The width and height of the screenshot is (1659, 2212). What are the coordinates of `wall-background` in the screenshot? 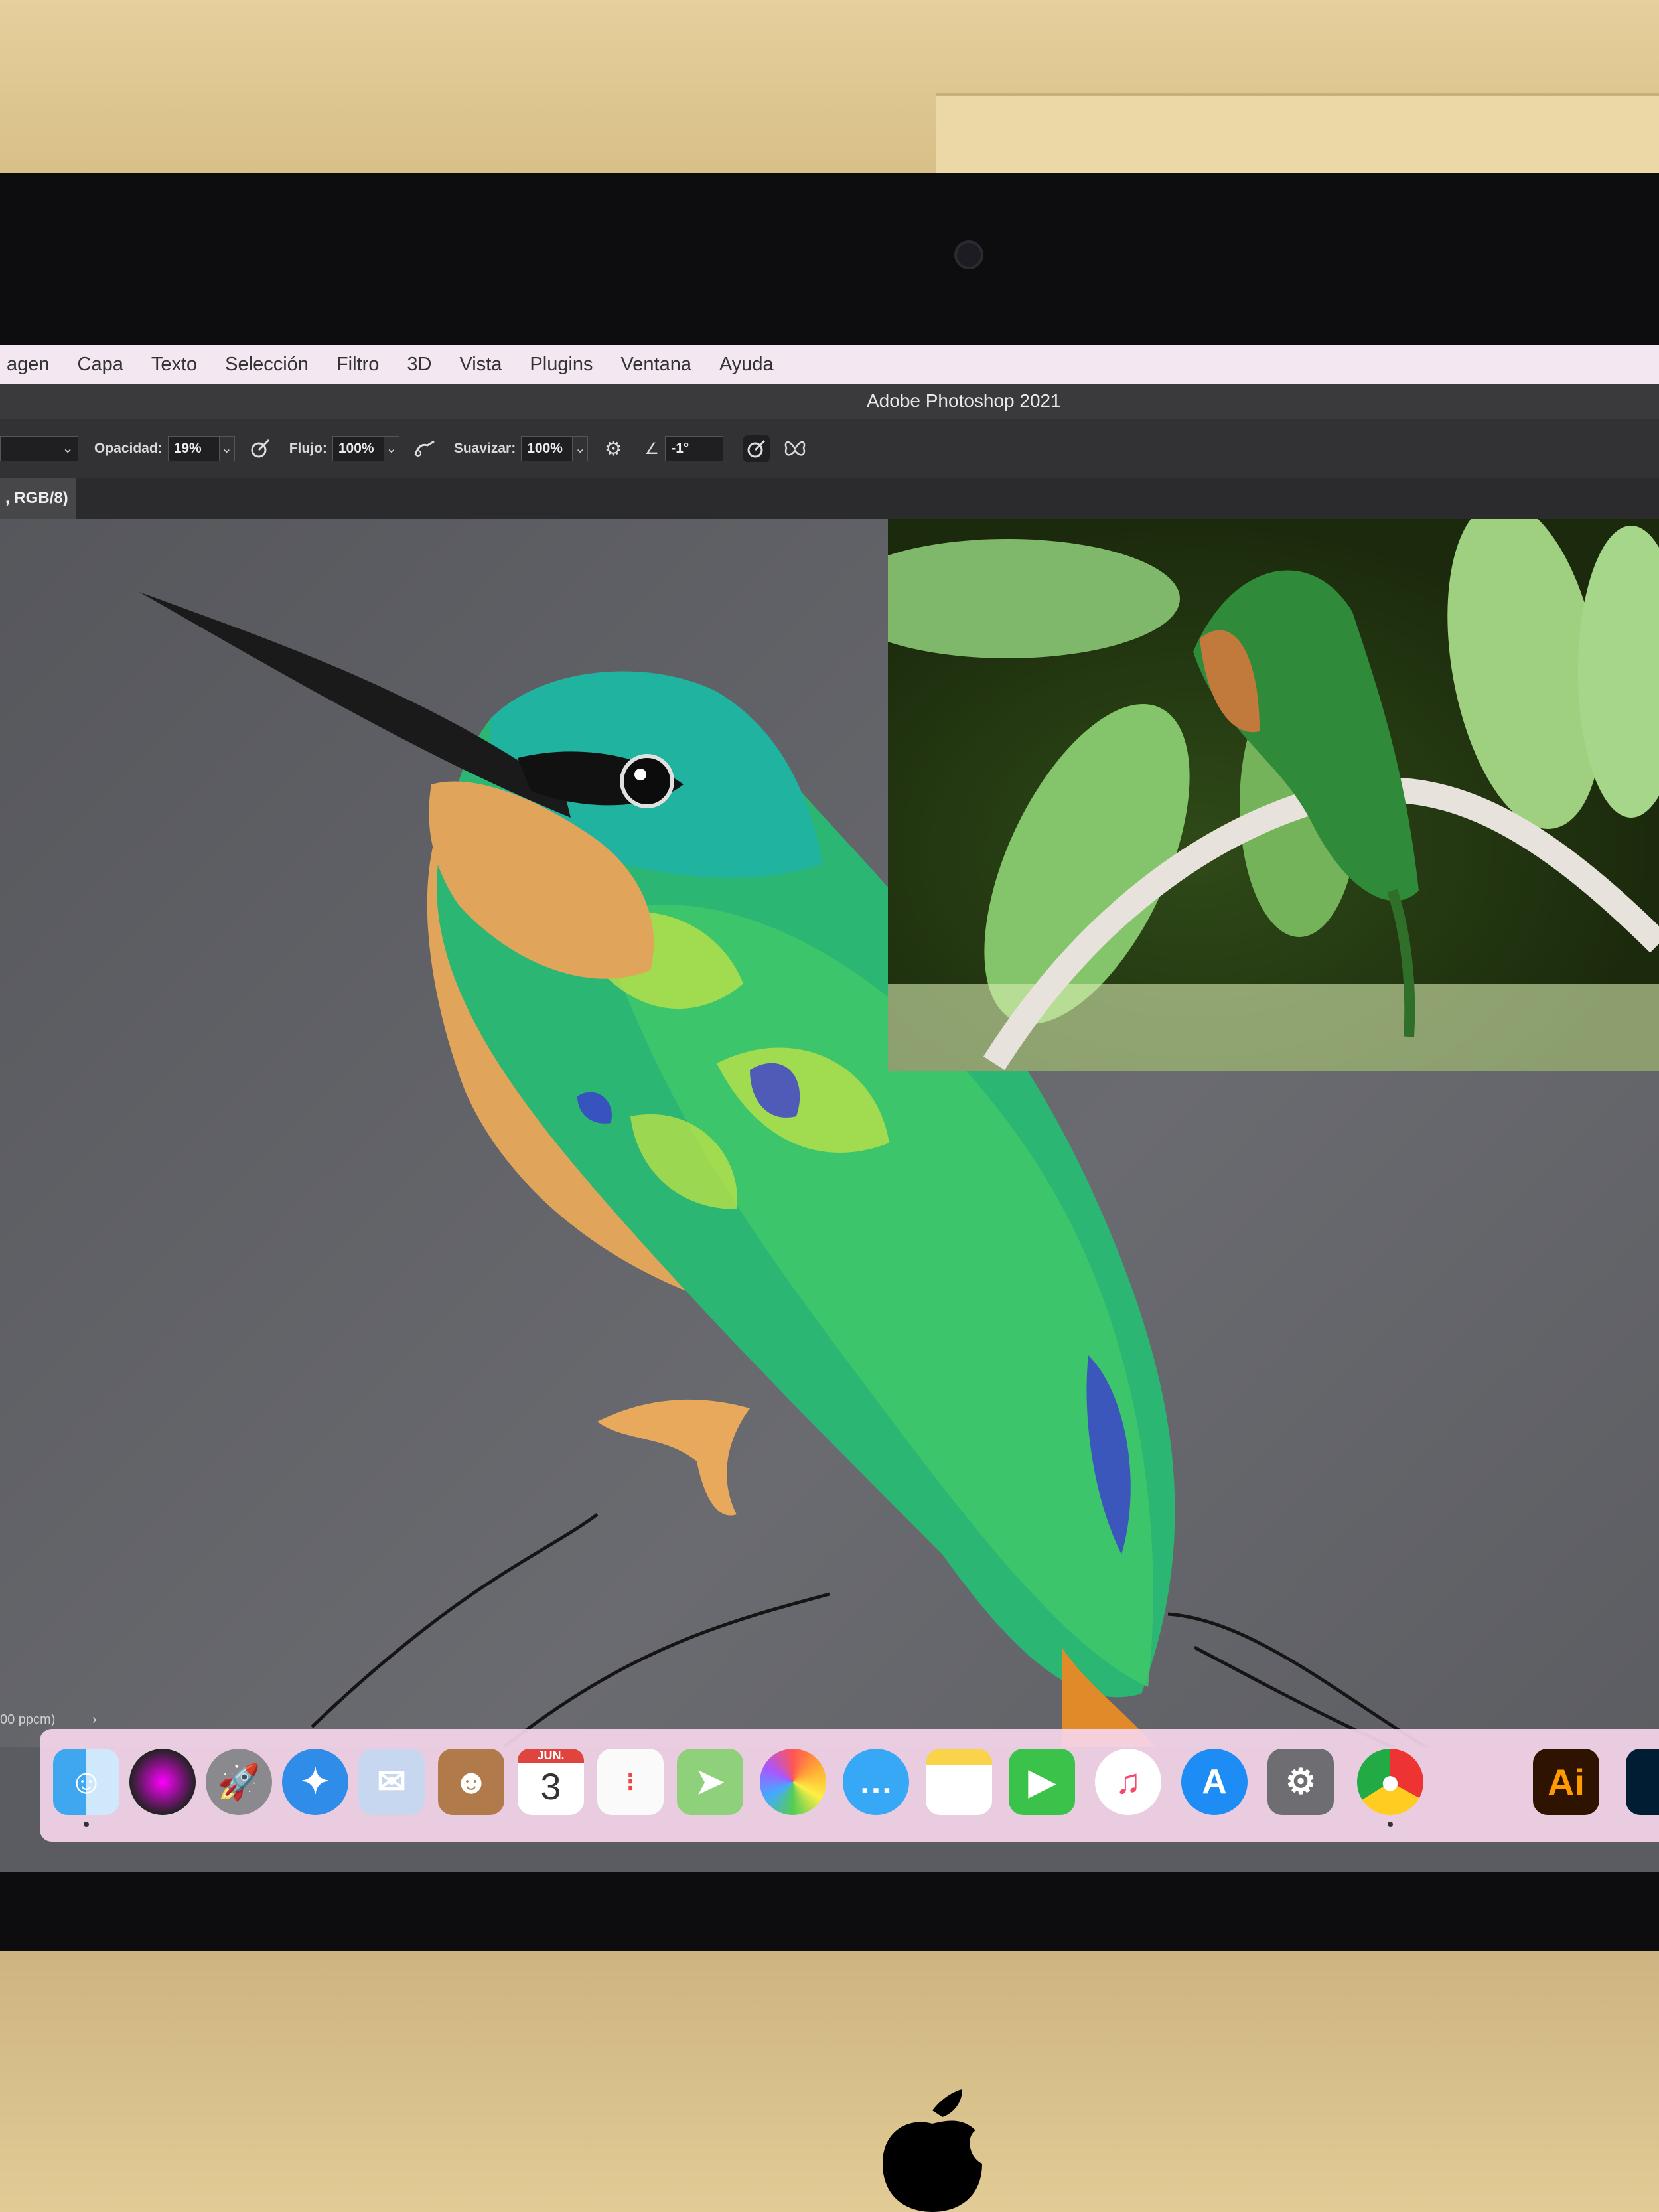 It's located at (829, 100).